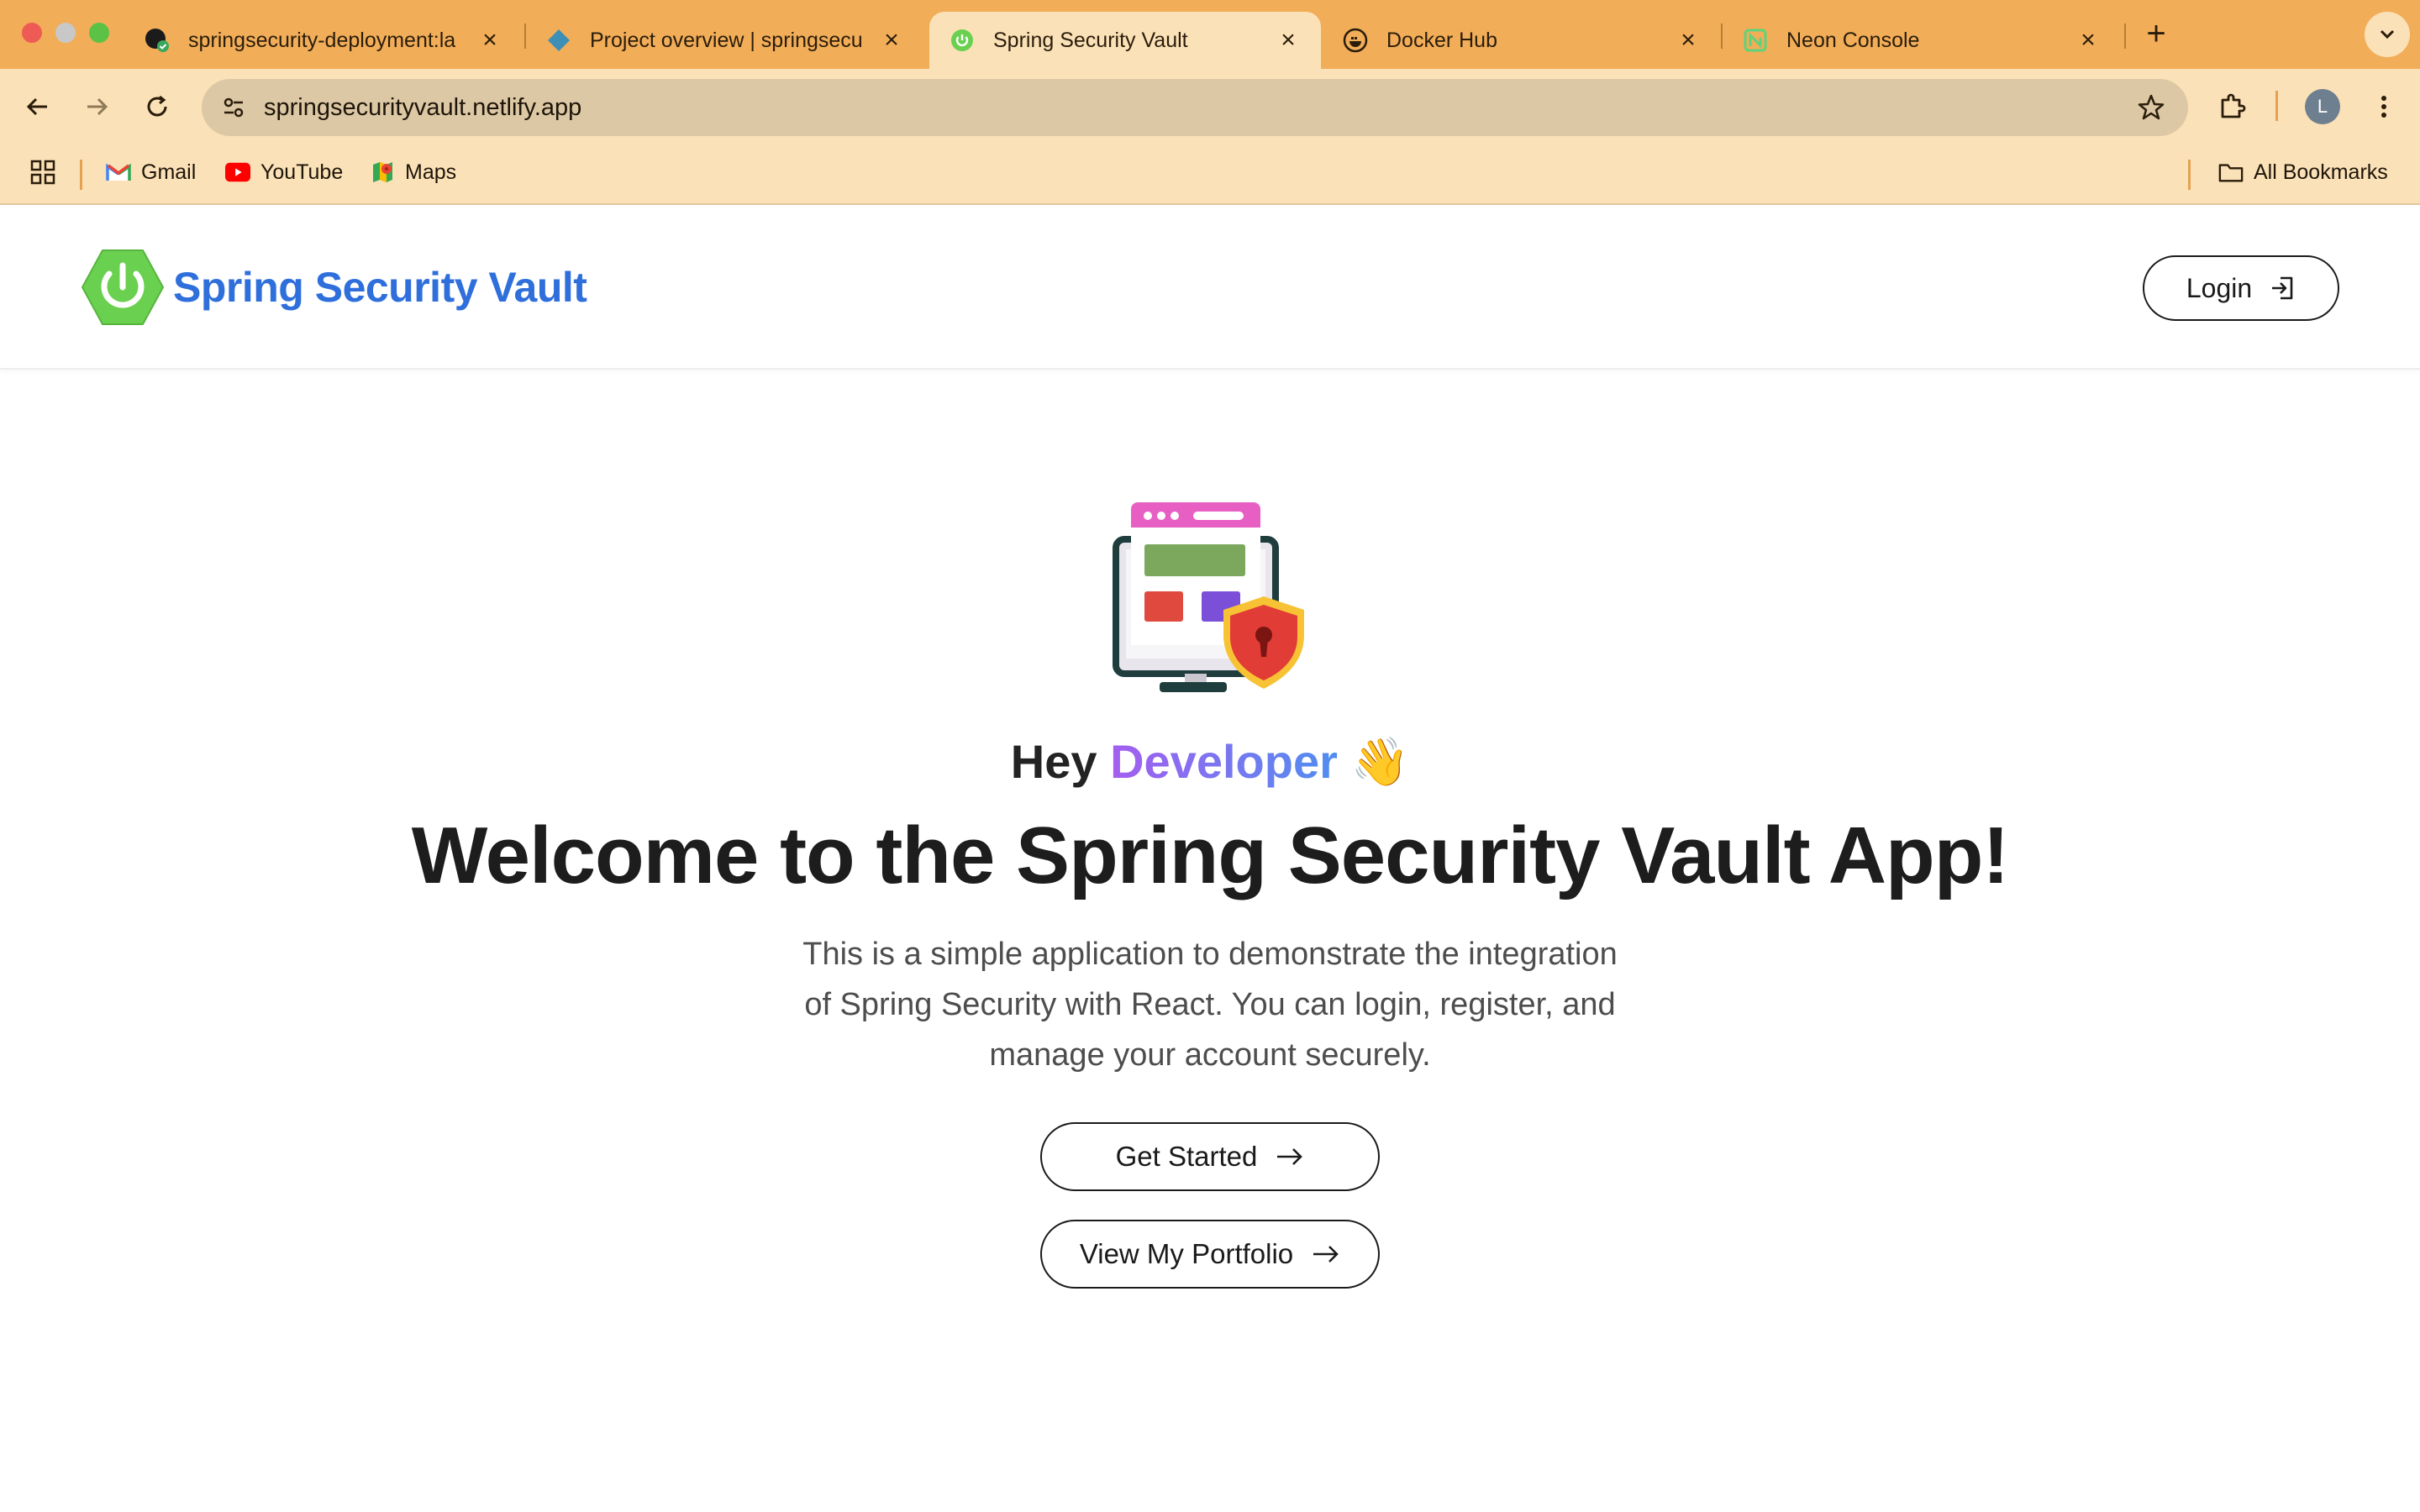 The height and width of the screenshot is (1512, 2420). What do you see at coordinates (2282, 288) in the screenshot?
I see `login-icon` at bounding box center [2282, 288].